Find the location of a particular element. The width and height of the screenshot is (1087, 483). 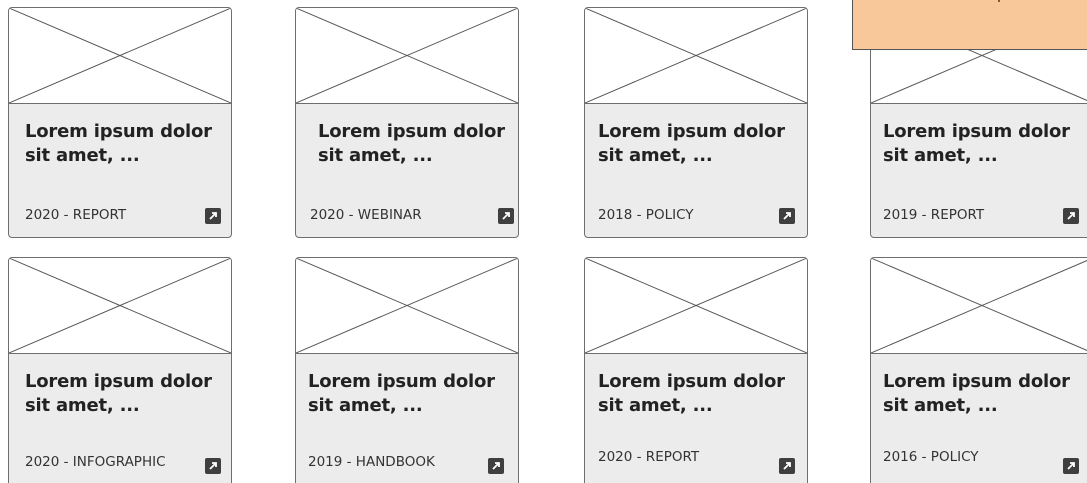

card-meta: 2016 - POLICY is located at coordinates (931, 457).